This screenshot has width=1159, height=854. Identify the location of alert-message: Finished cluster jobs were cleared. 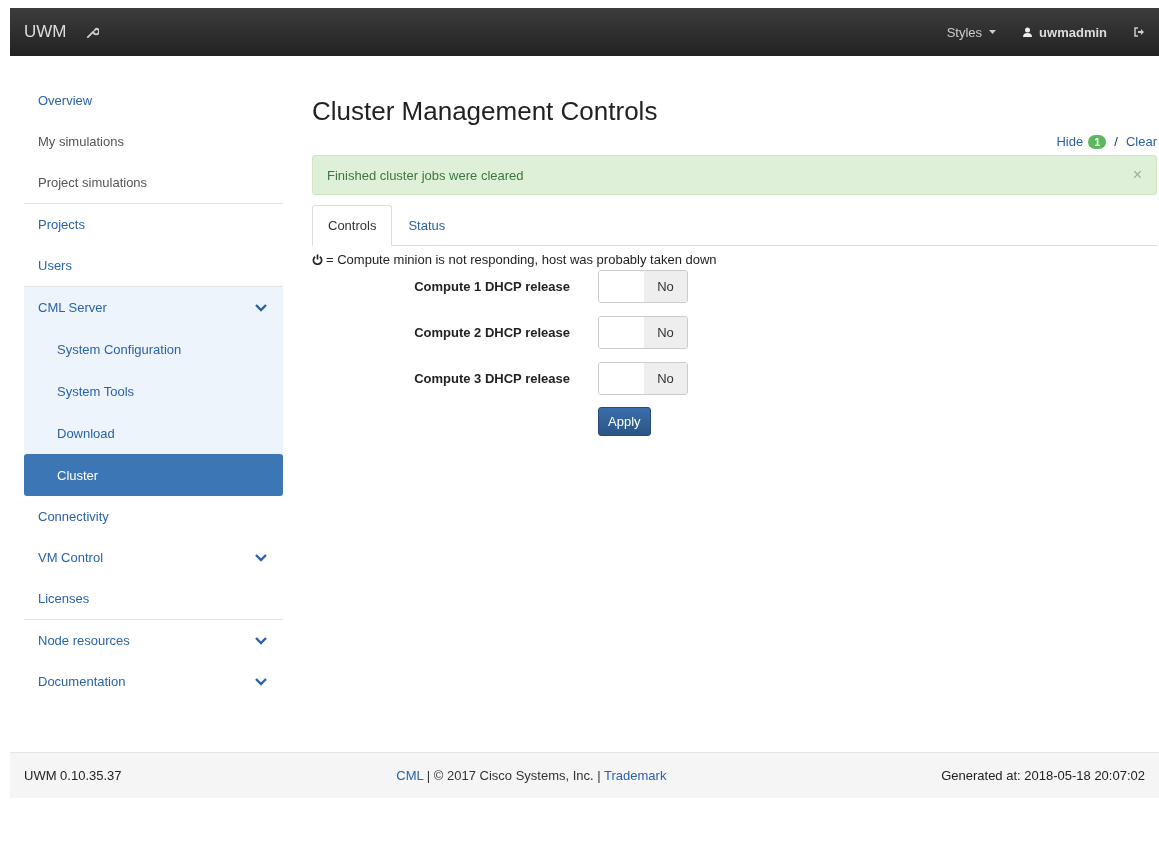
(425, 175).